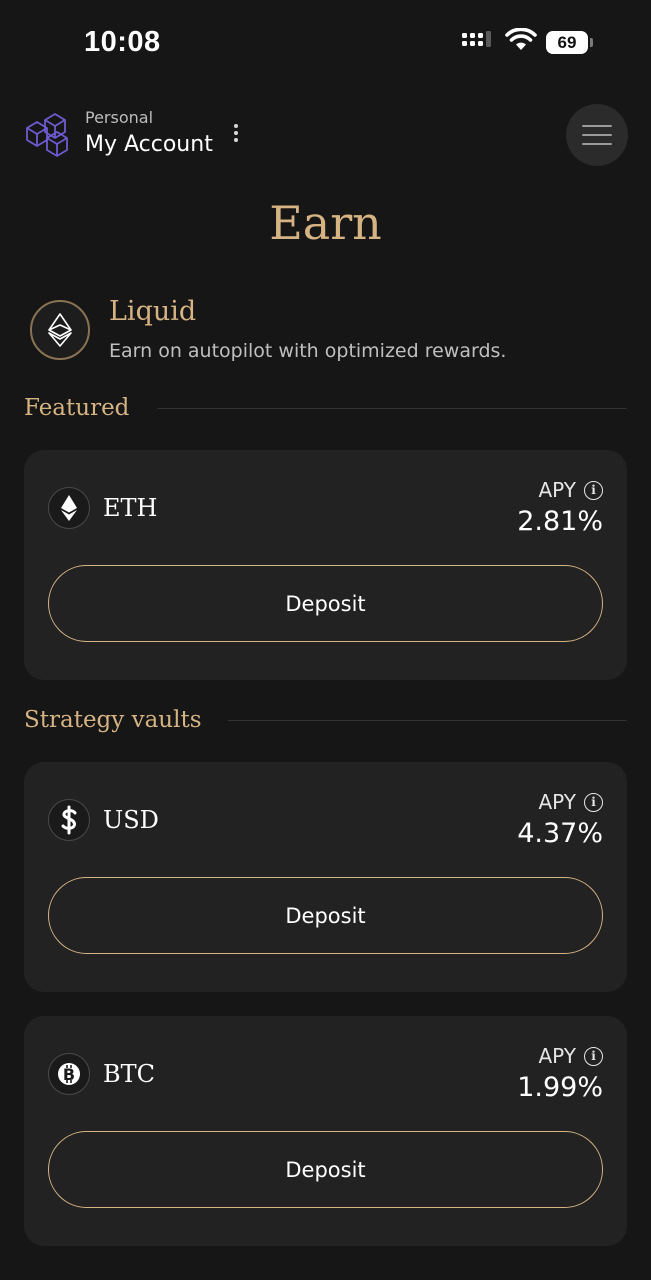  Describe the element at coordinates (560, 833) in the screenshot. I see `apy-value: 4.37%` at that location.